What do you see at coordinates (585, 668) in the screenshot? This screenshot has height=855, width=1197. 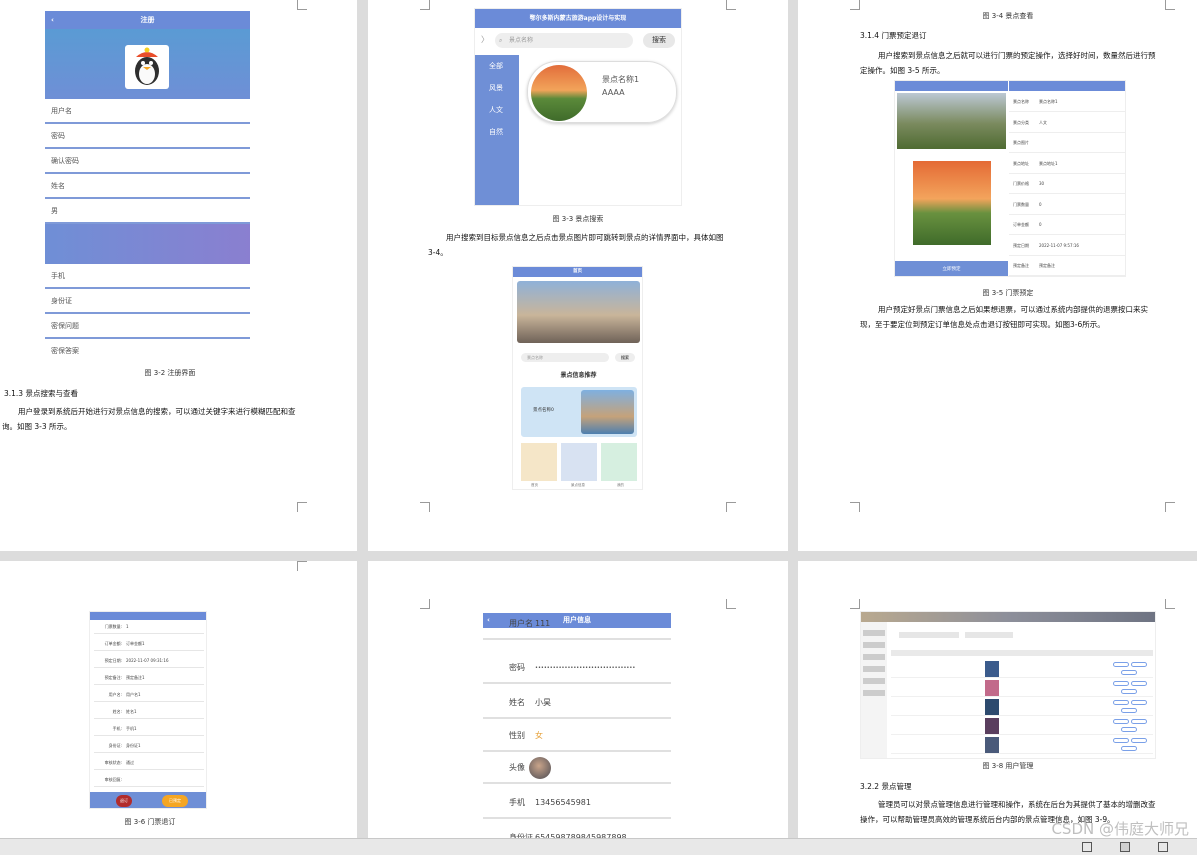 I see `user-info-value: ••••••••••••••••••••••••••••••••••` at bounding box center [585, 668].